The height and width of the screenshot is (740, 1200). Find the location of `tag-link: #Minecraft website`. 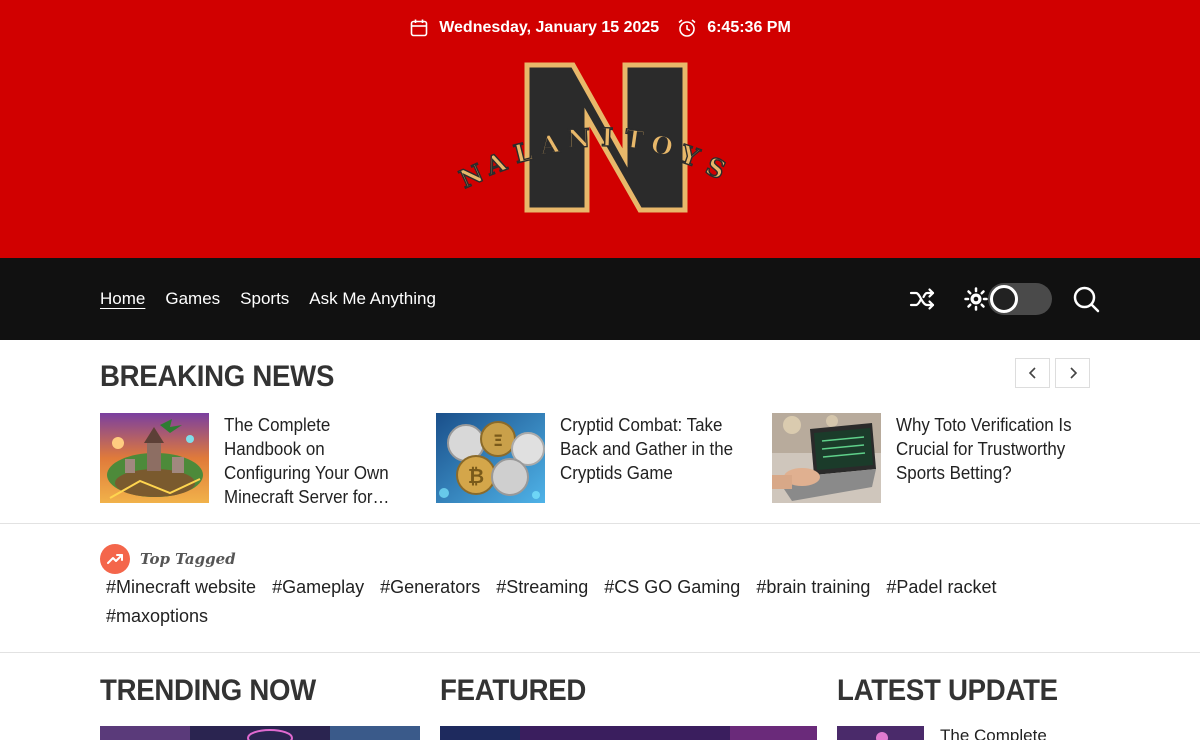

tag-link: #Minecraft website is located at coordinates (181, 587).